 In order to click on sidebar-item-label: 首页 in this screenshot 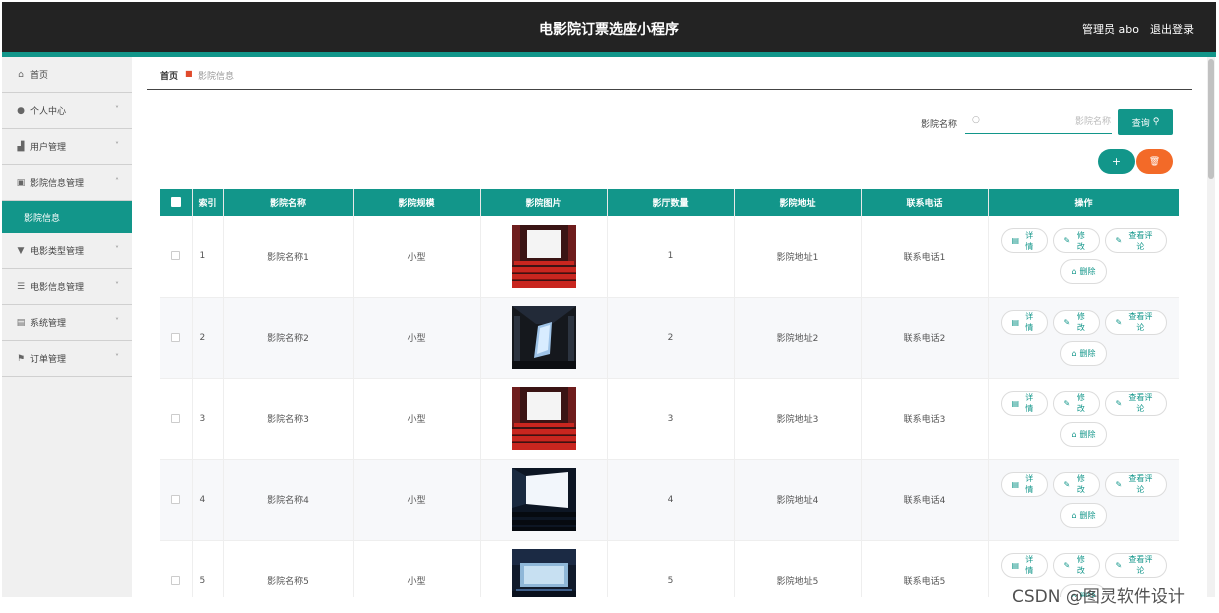, I will do `click(39, 76)`.